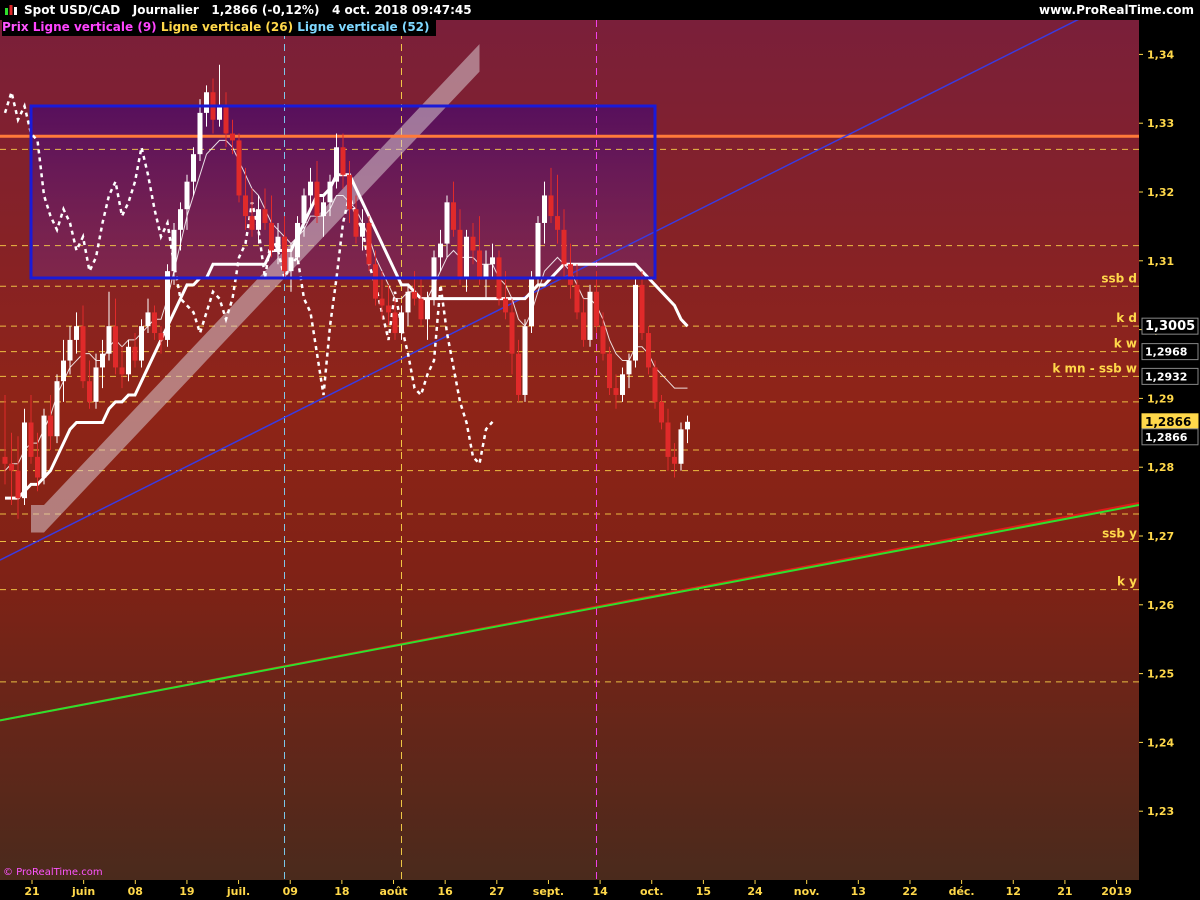  I want to click on y-tick-label: 1,25, so click(1160, 674).